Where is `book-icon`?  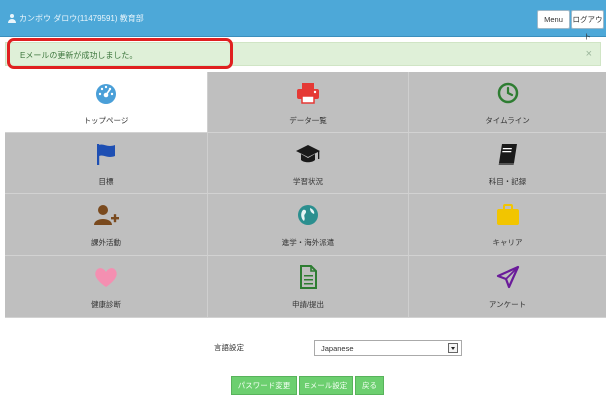 book-icon is located at coordinates (508, 154).